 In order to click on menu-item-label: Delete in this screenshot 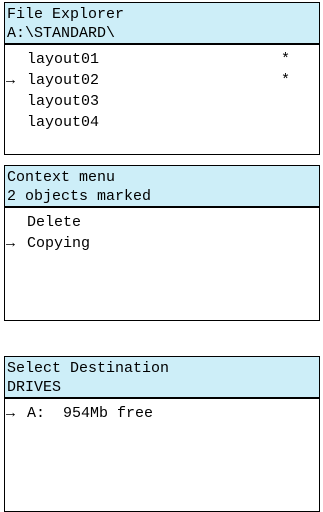, I will do `click(54, 222)`.